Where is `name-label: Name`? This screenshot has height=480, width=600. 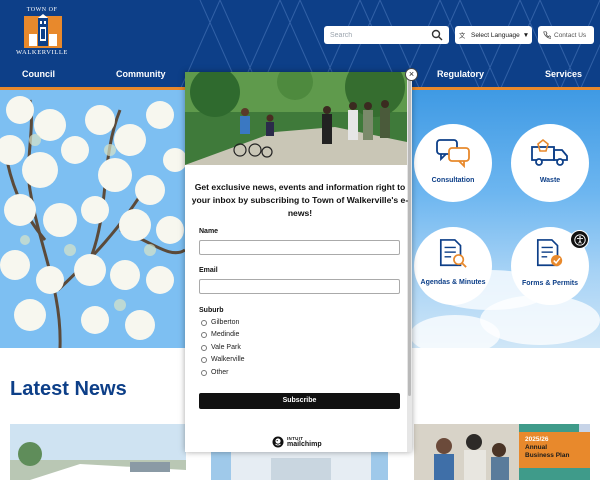 name-label: Name is located at coordinates (209, 231).